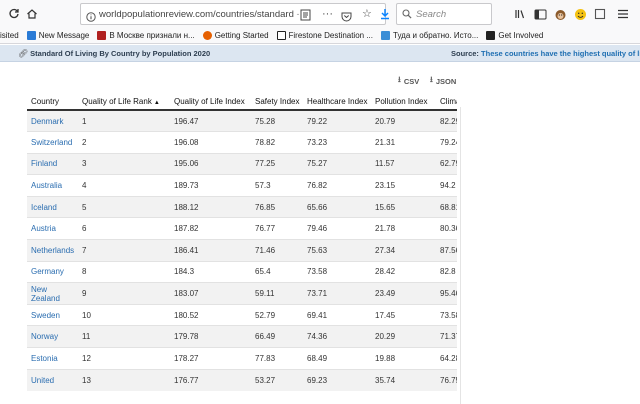 The height and width of the screenshot is (404, 640). What do you see at coordinates (277, 250) in the screenshot?
I see `cell-safety: 71.46` at bounding box center [277, 250].